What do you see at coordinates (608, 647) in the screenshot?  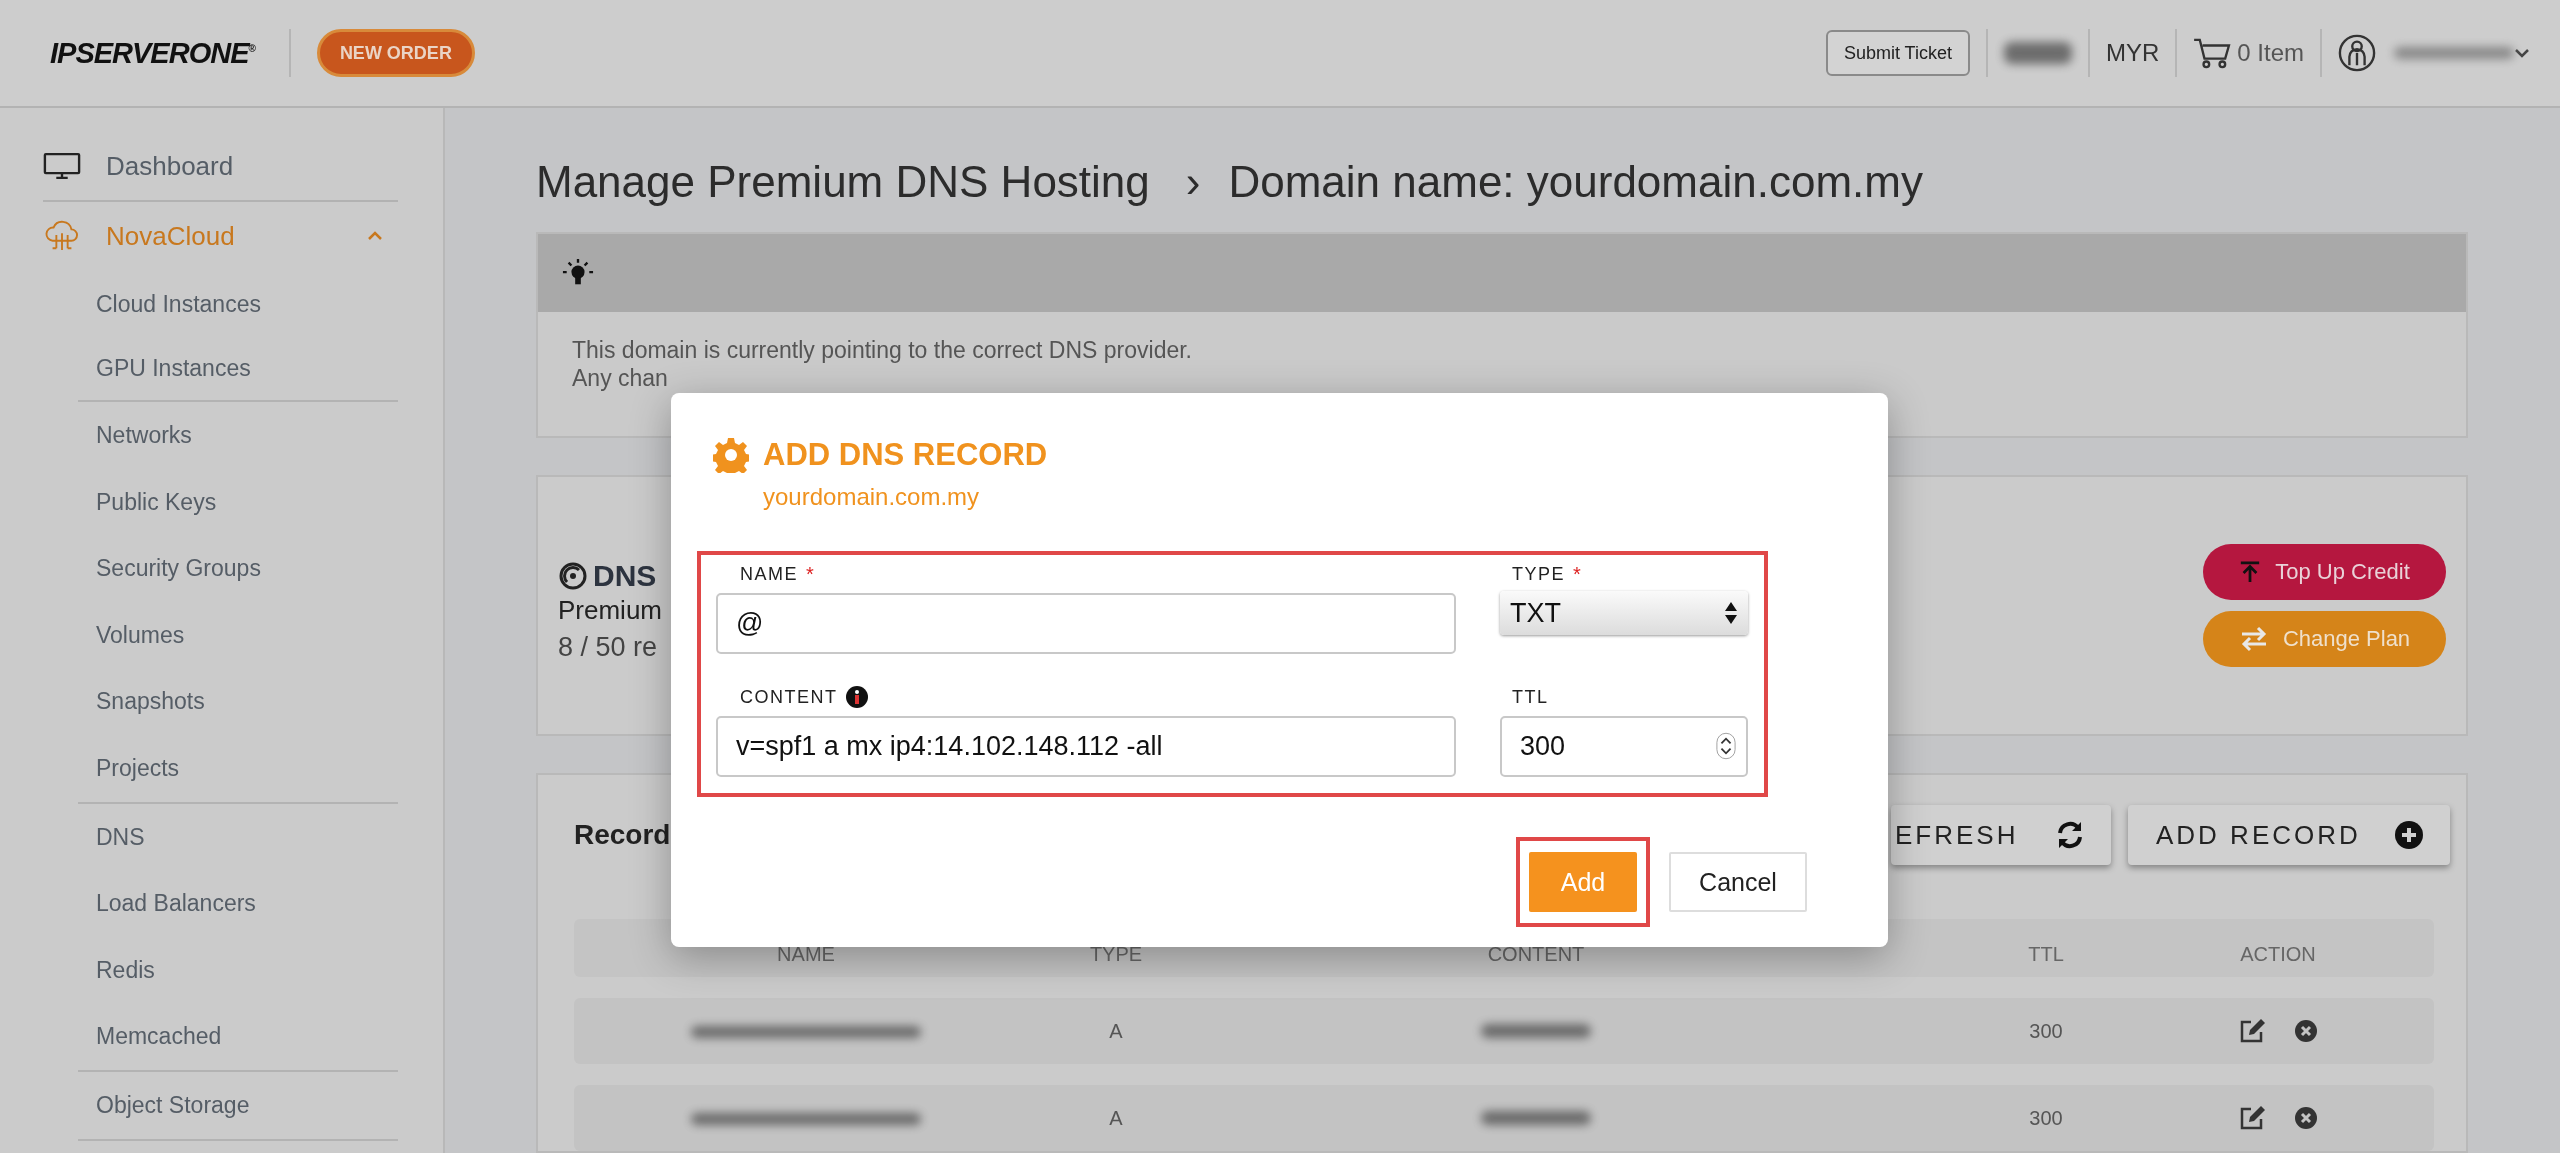 I see `record-usage: 8 / 50 re` at bounding box center [608, 647].